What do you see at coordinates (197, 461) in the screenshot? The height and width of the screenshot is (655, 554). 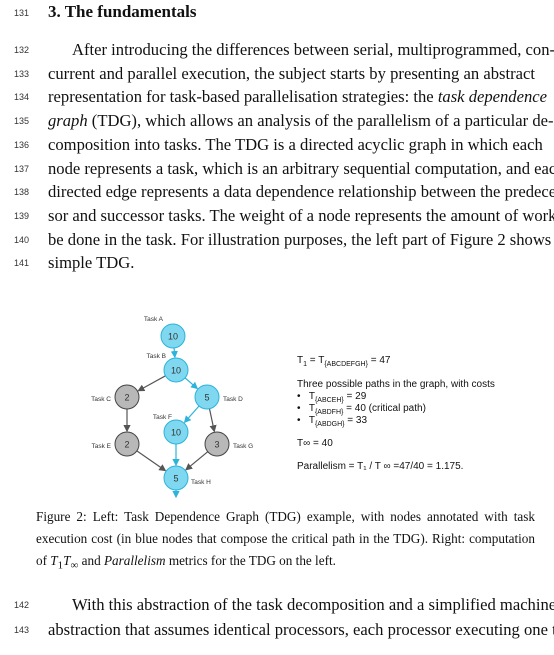 I see `edge-G-H` at bounding box center [197, 461].